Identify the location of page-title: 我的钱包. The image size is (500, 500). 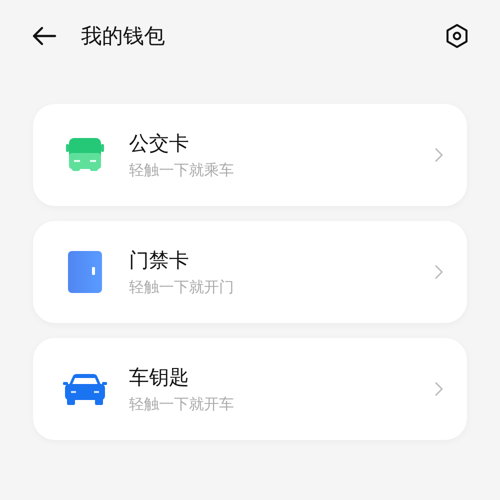
(123, 36).